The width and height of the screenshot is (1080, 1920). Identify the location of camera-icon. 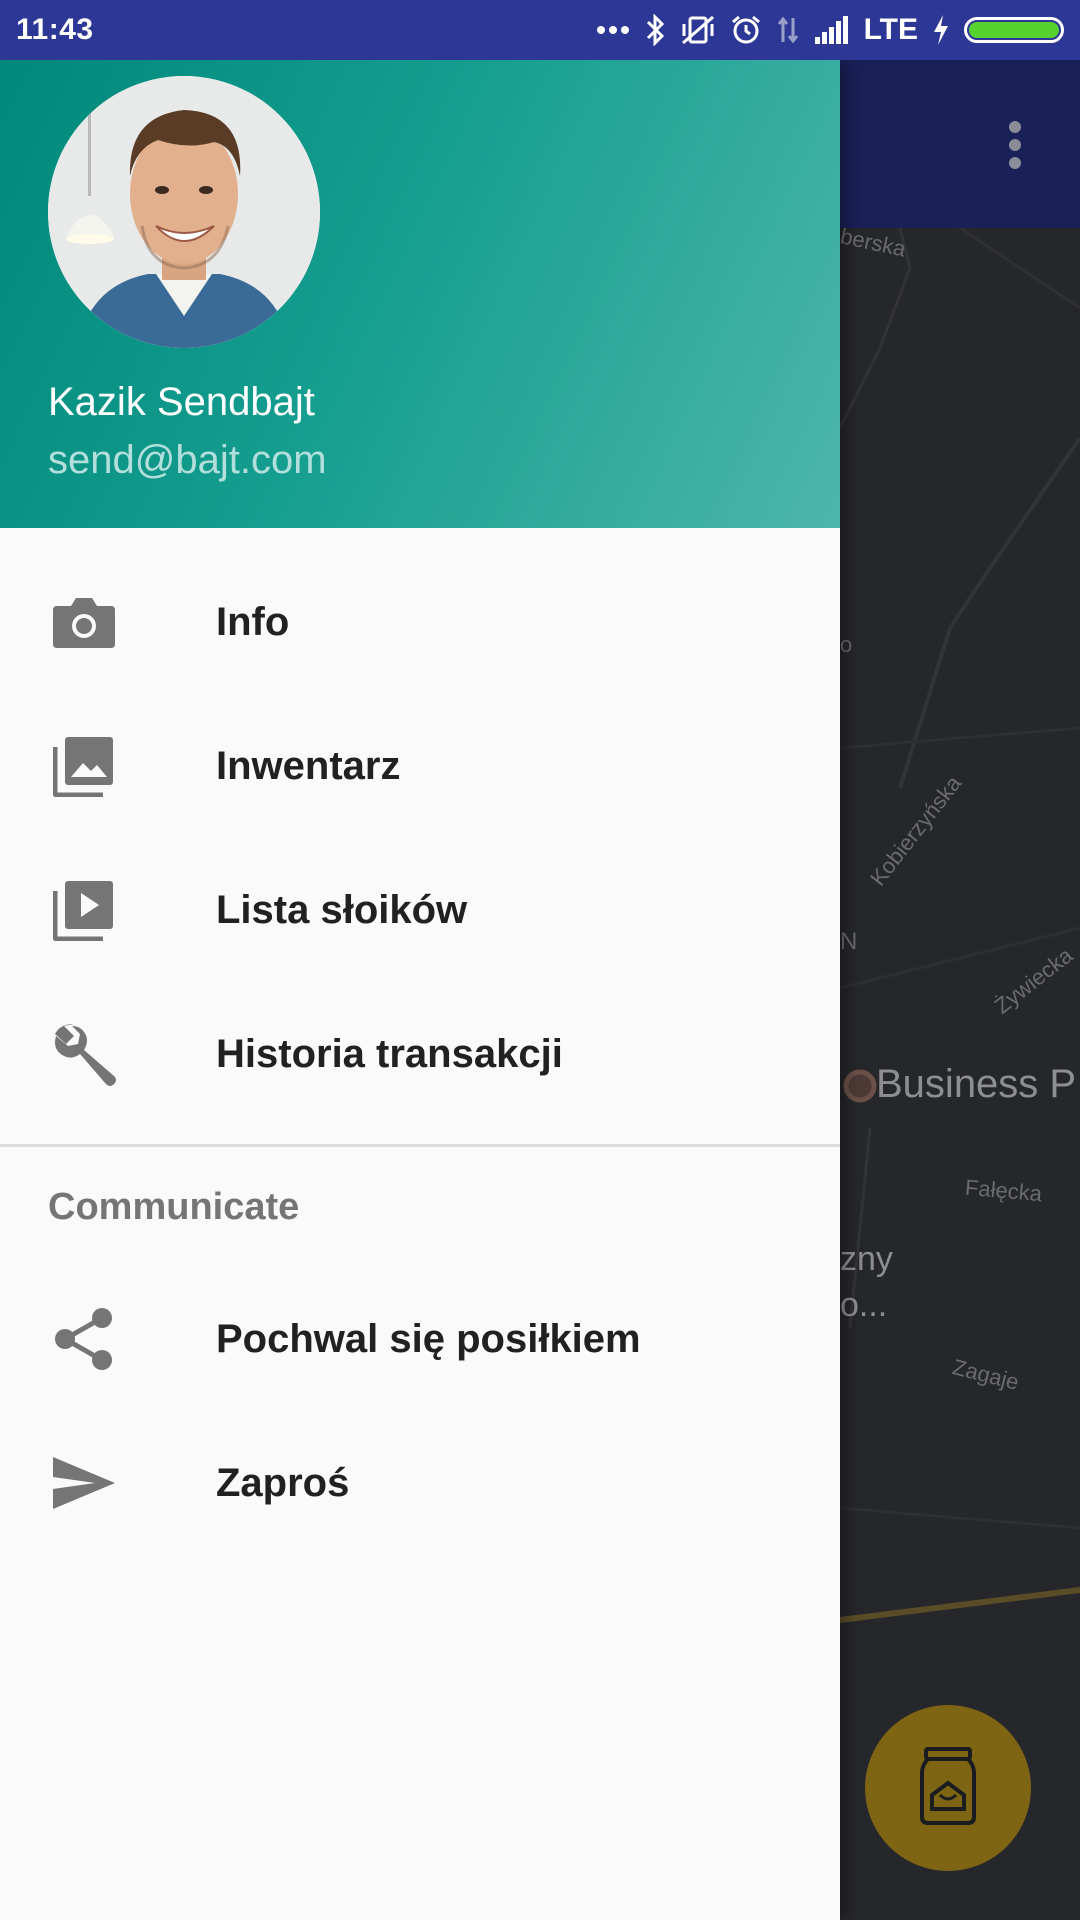
(84, 622).